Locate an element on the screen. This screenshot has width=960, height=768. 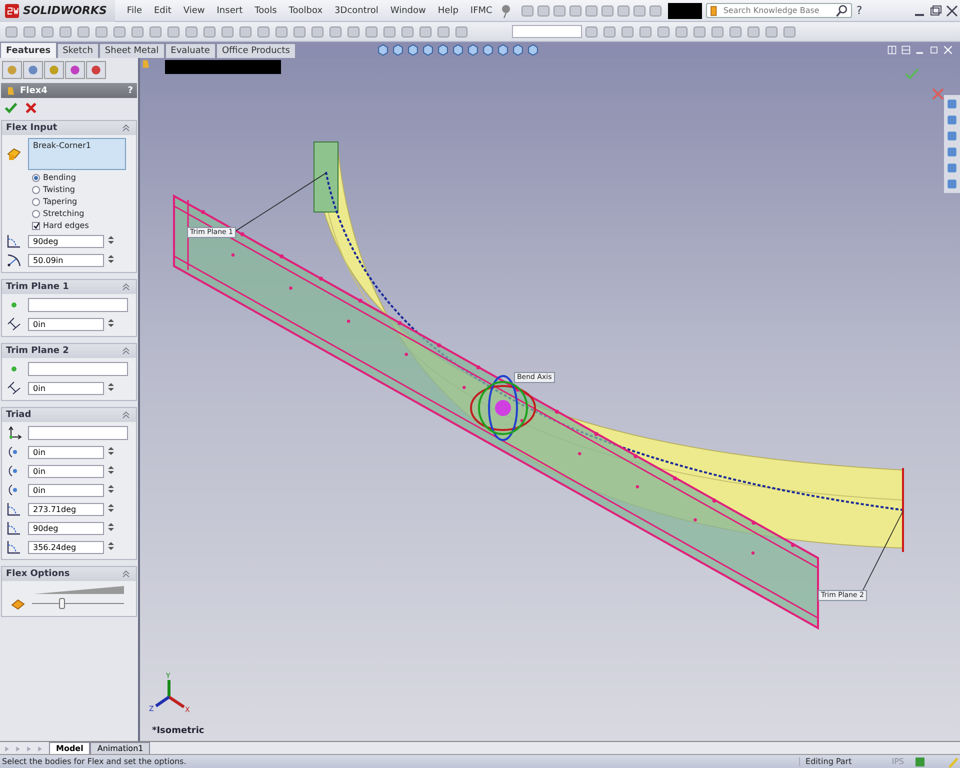
section-header: Trim Plane 2 is located at coordinates (69, 351).